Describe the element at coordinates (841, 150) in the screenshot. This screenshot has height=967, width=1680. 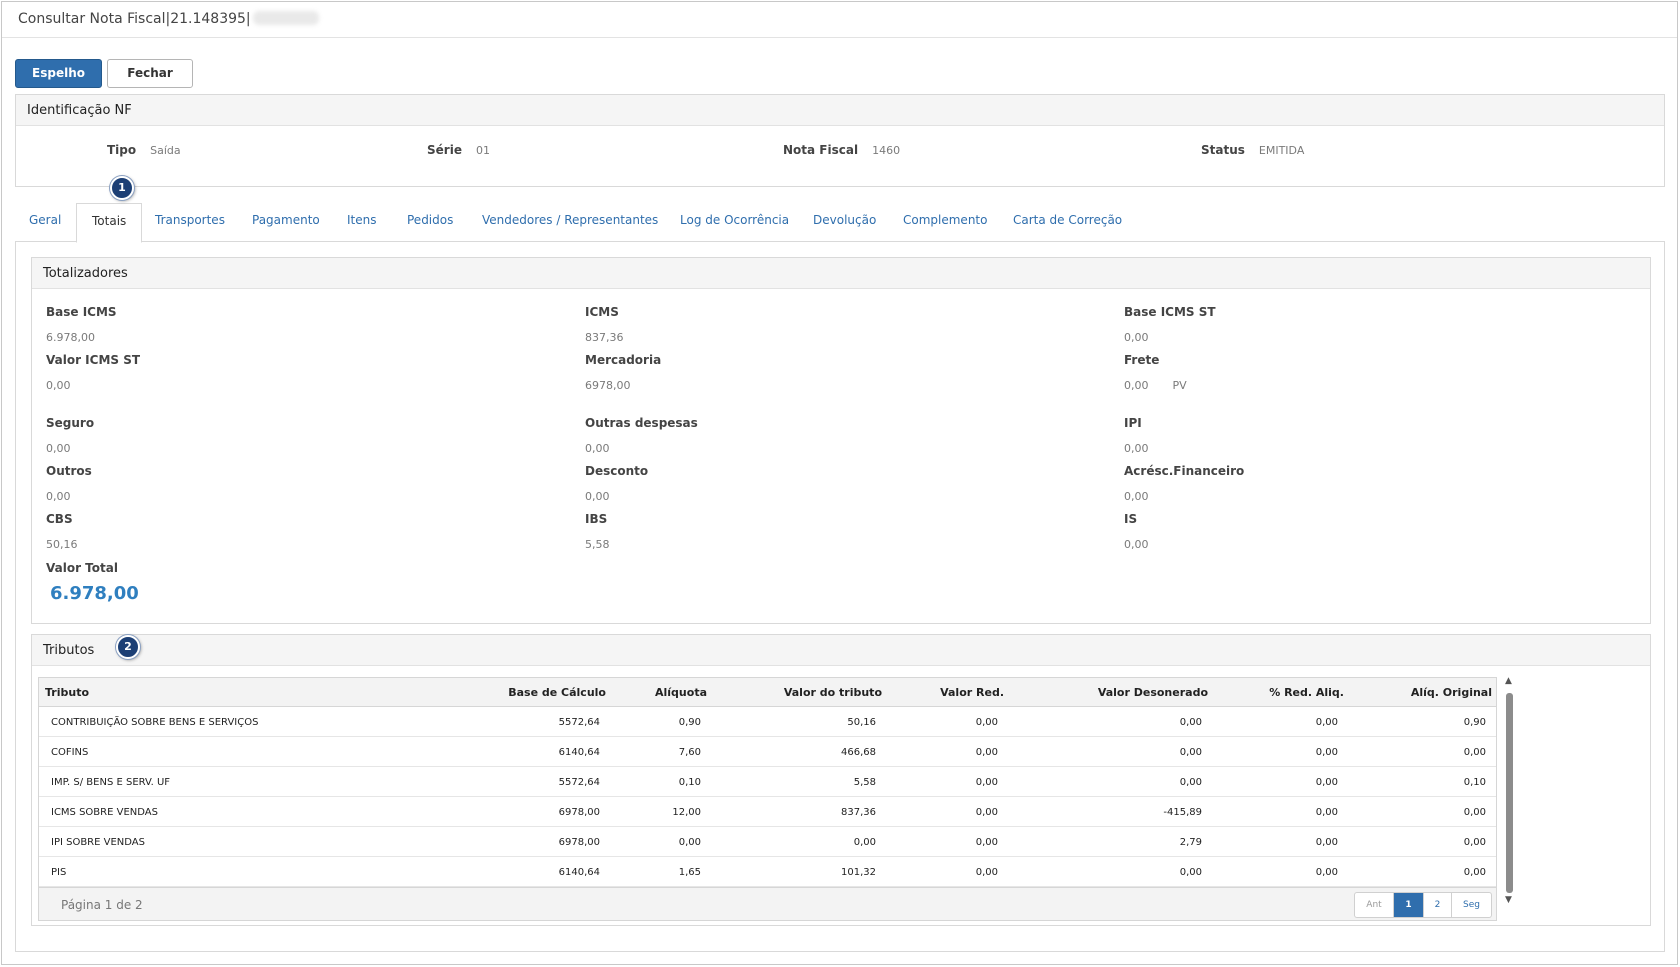
I see `nota-fiscal-field: Nota Fiscal 1460` at that location.